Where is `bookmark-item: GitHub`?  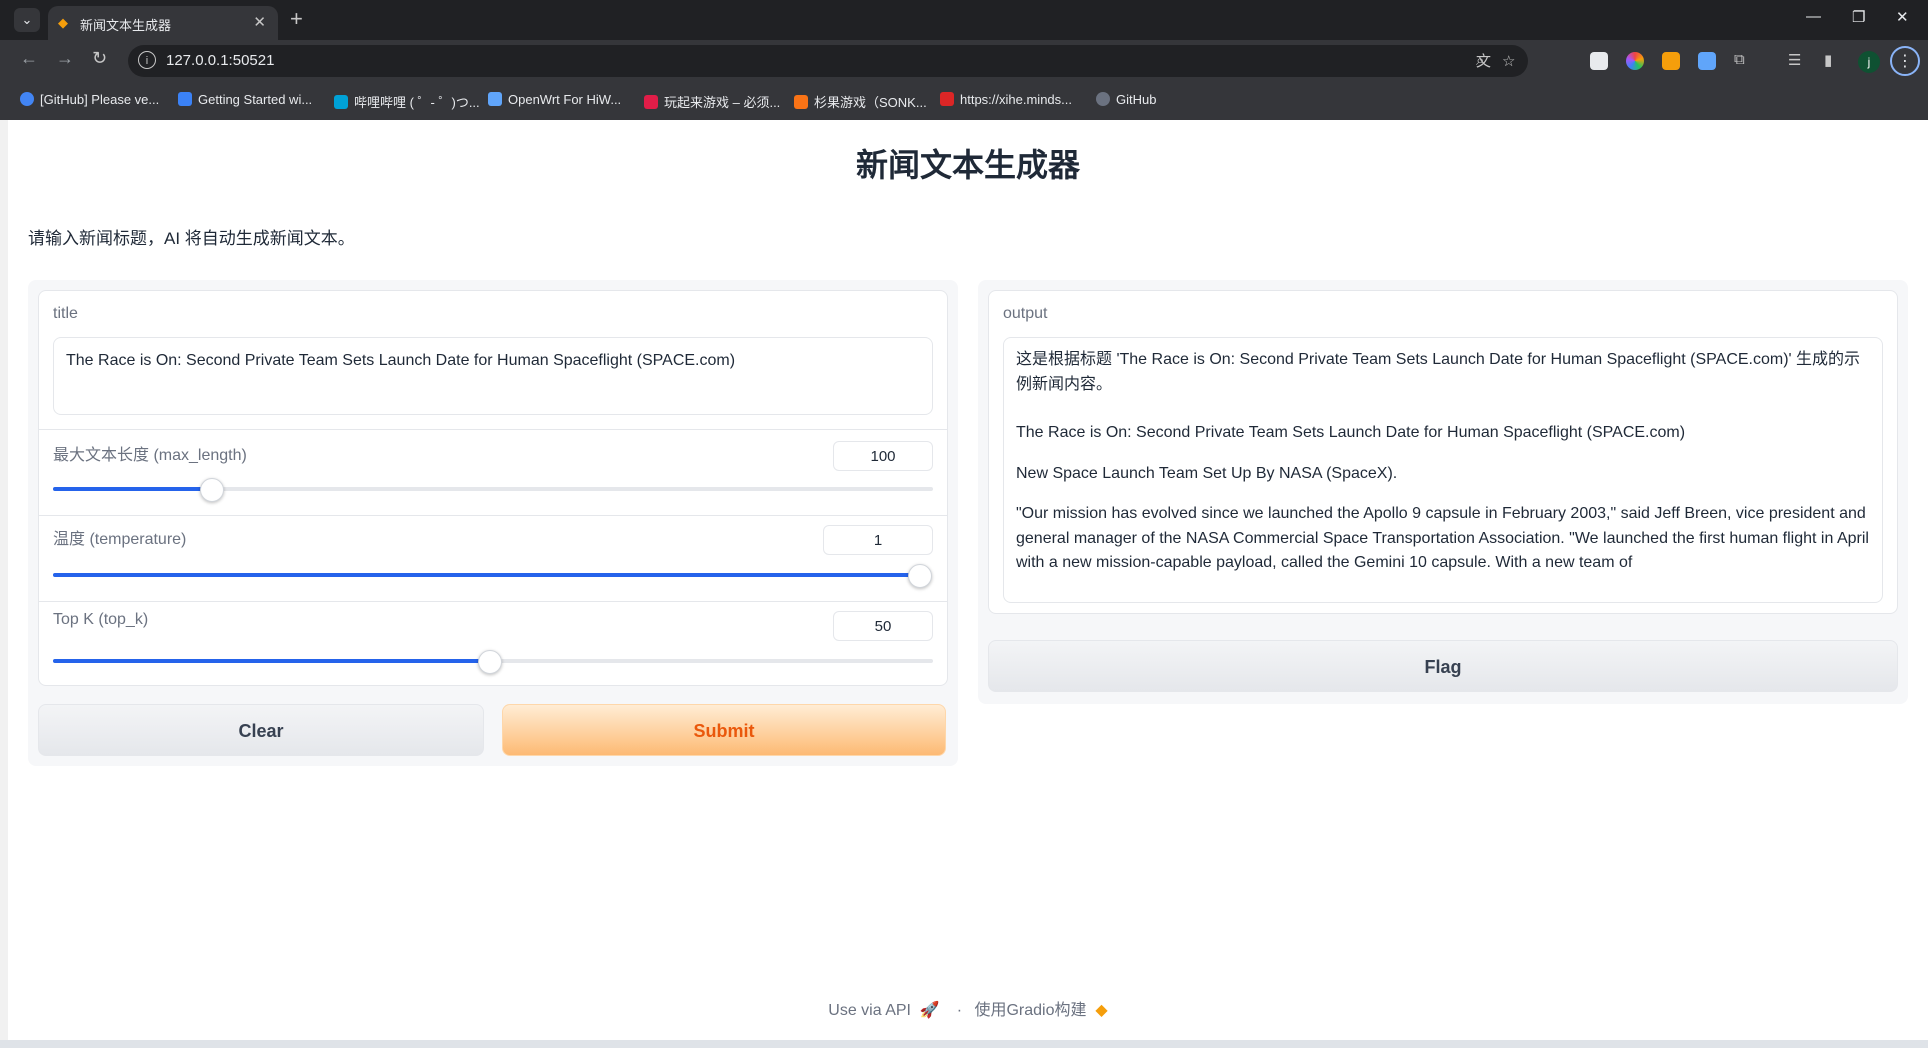
bookmark-item: GitHub is located at coordinates (1126, 99).